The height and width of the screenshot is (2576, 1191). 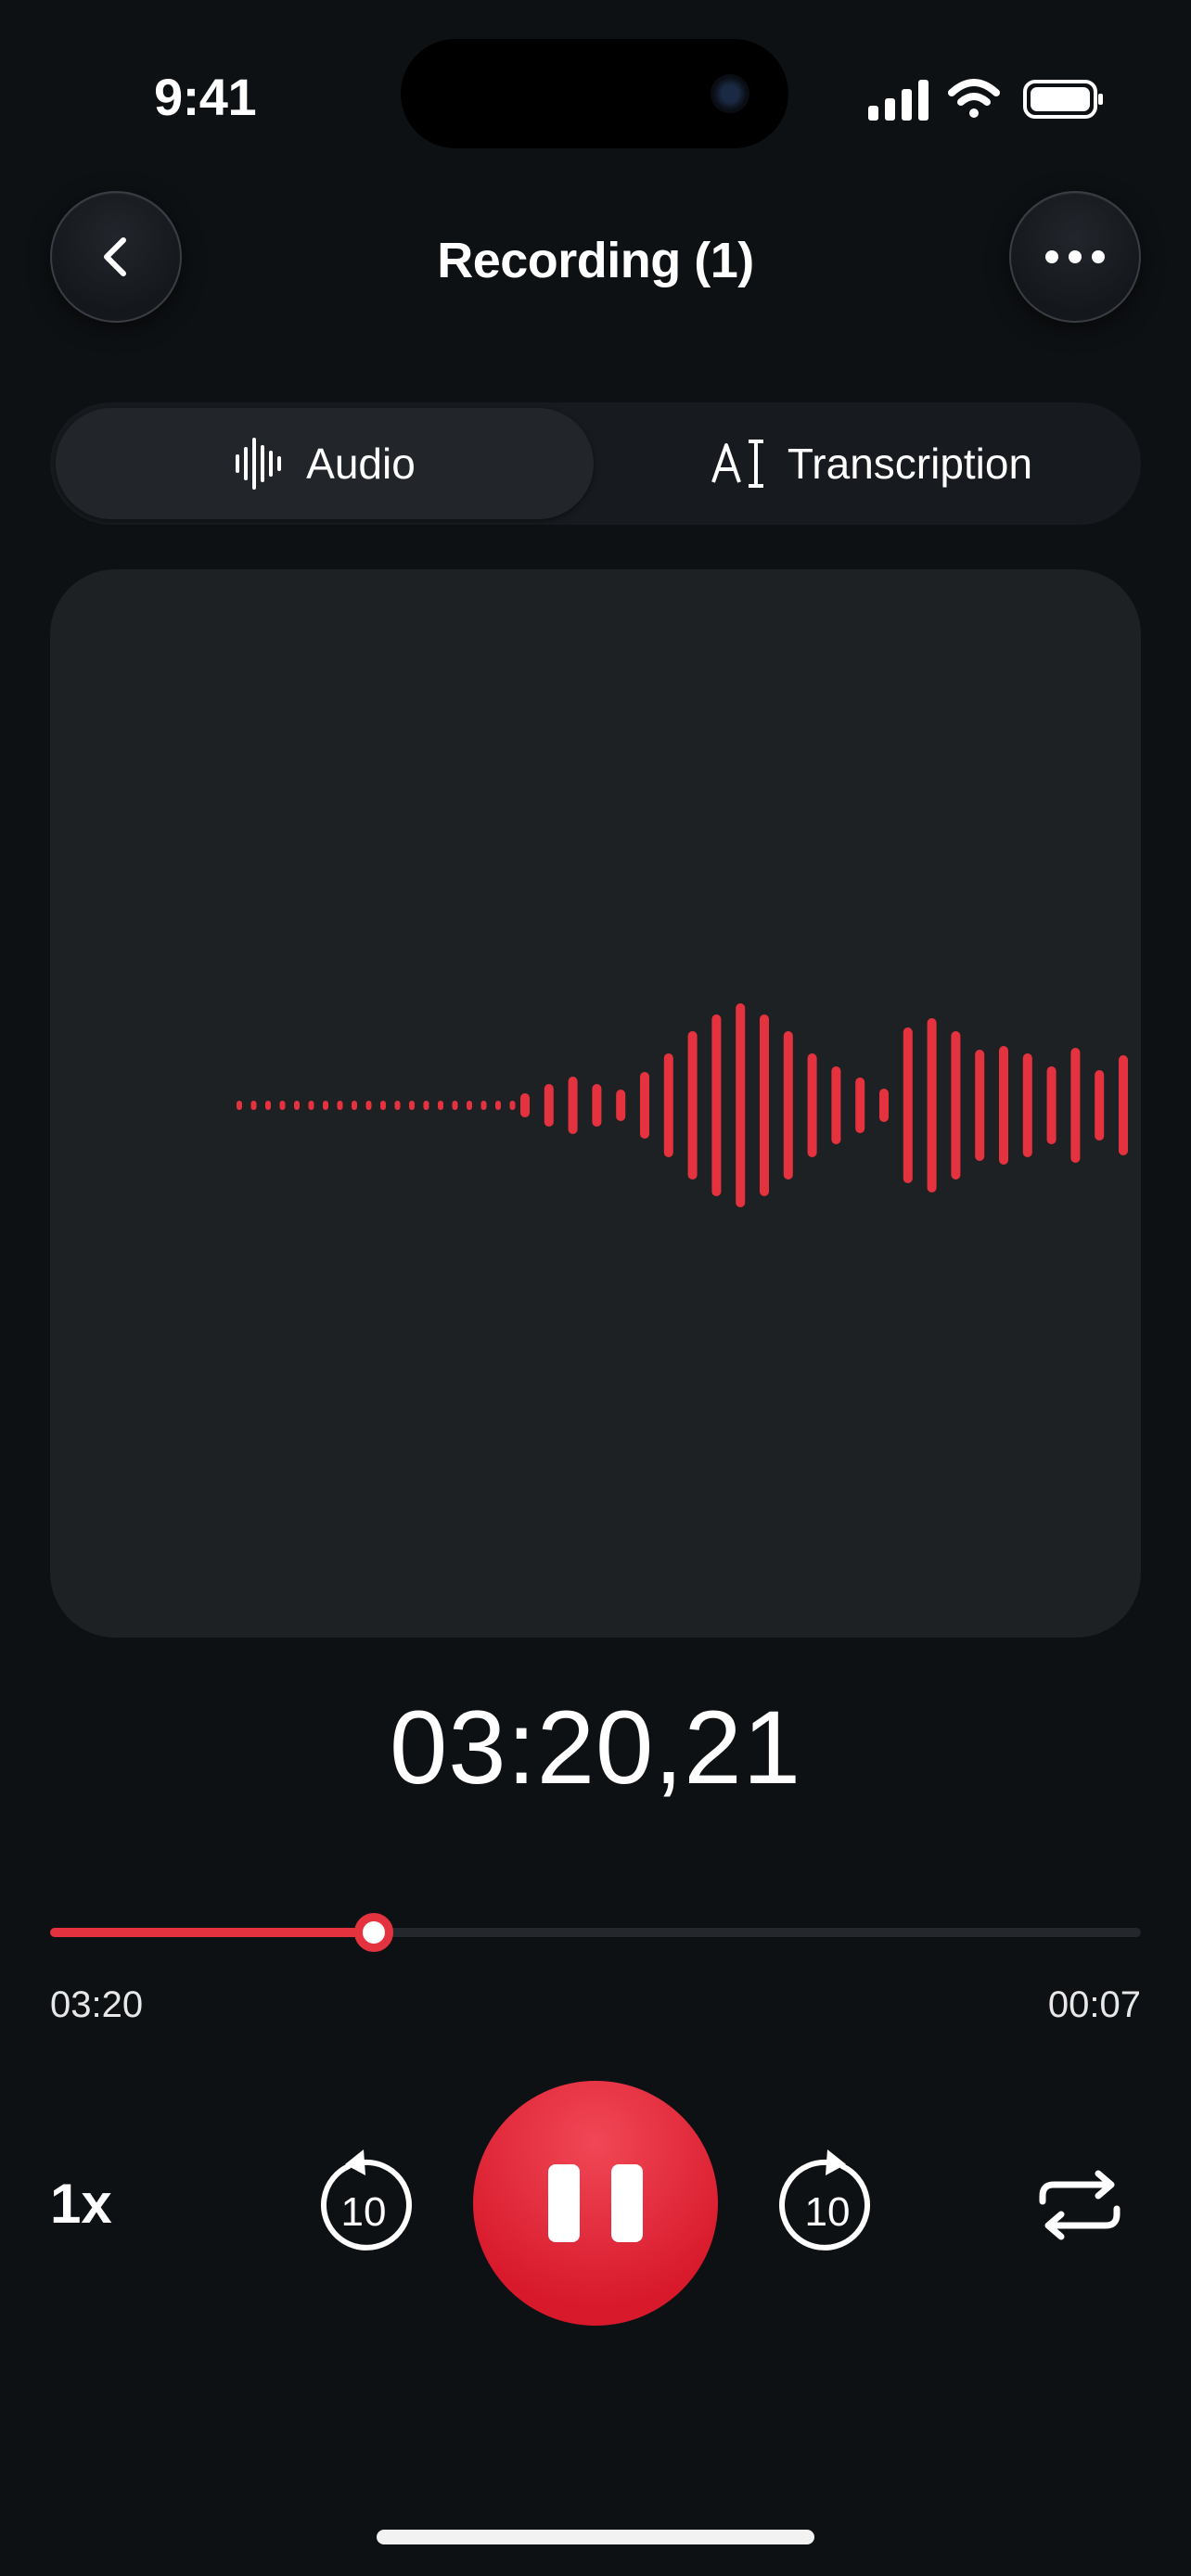 What do you see at coordinates (627, 2203) in the screenshot?
I see `pause-icon-bar-right` at bounding box center [627, 2203].